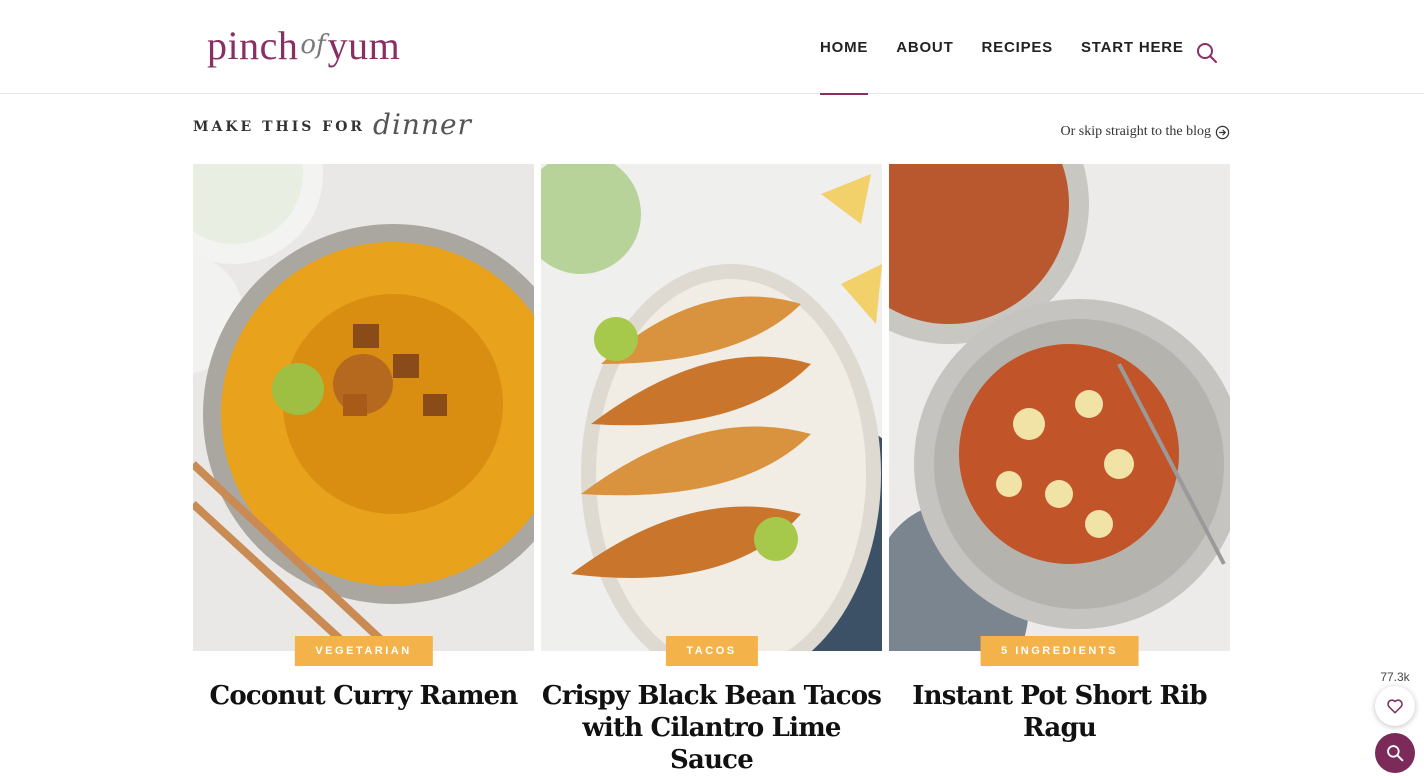  I want to click on category-badge: TACOS, so click(711, 651).